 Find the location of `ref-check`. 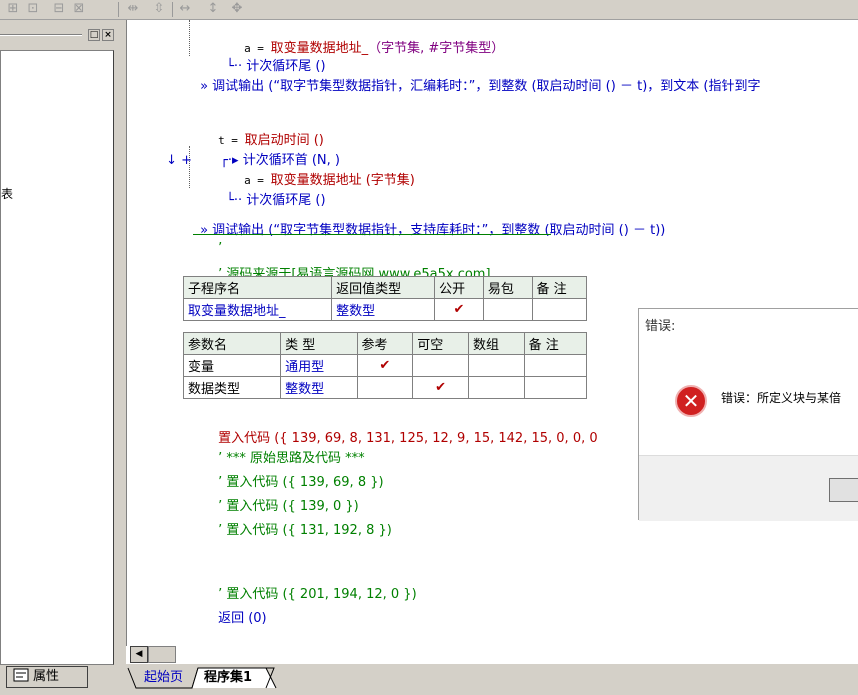

ref-check is located at coordinates (385, 387).